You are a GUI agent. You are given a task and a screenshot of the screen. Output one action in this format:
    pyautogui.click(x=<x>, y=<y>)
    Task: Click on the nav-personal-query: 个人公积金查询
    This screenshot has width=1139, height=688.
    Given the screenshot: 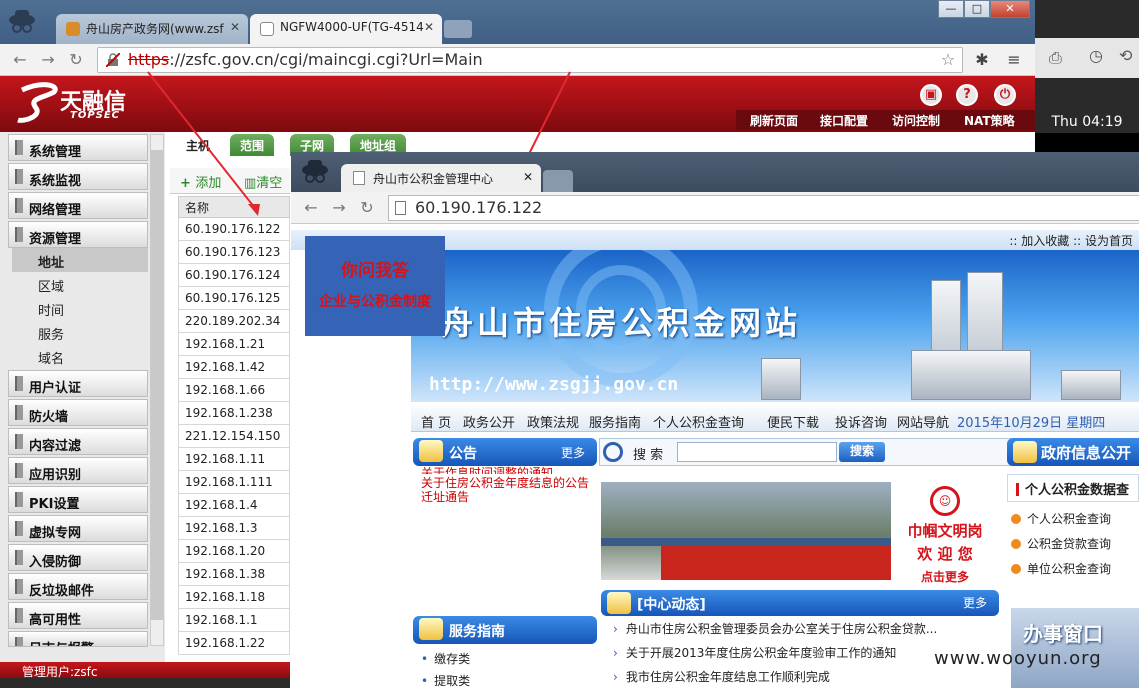 What is the action you would take?
    pyautogui.click(x=698, y=421)
    